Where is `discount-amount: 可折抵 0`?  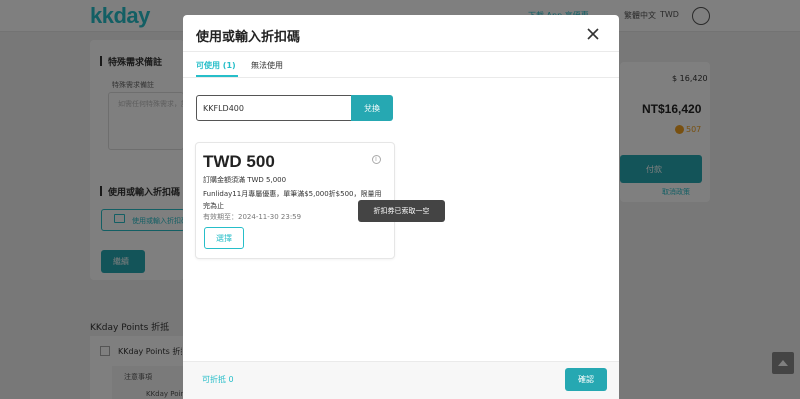 discount-amount: 可折抵 0 is located at coordinates (218, 379).